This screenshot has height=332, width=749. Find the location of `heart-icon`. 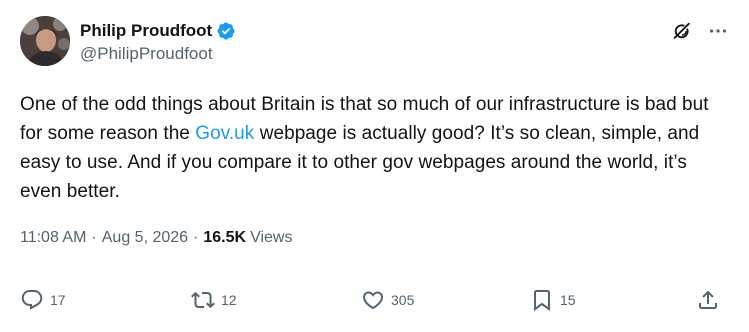

heart-icon is located at coordinates (373, 300).